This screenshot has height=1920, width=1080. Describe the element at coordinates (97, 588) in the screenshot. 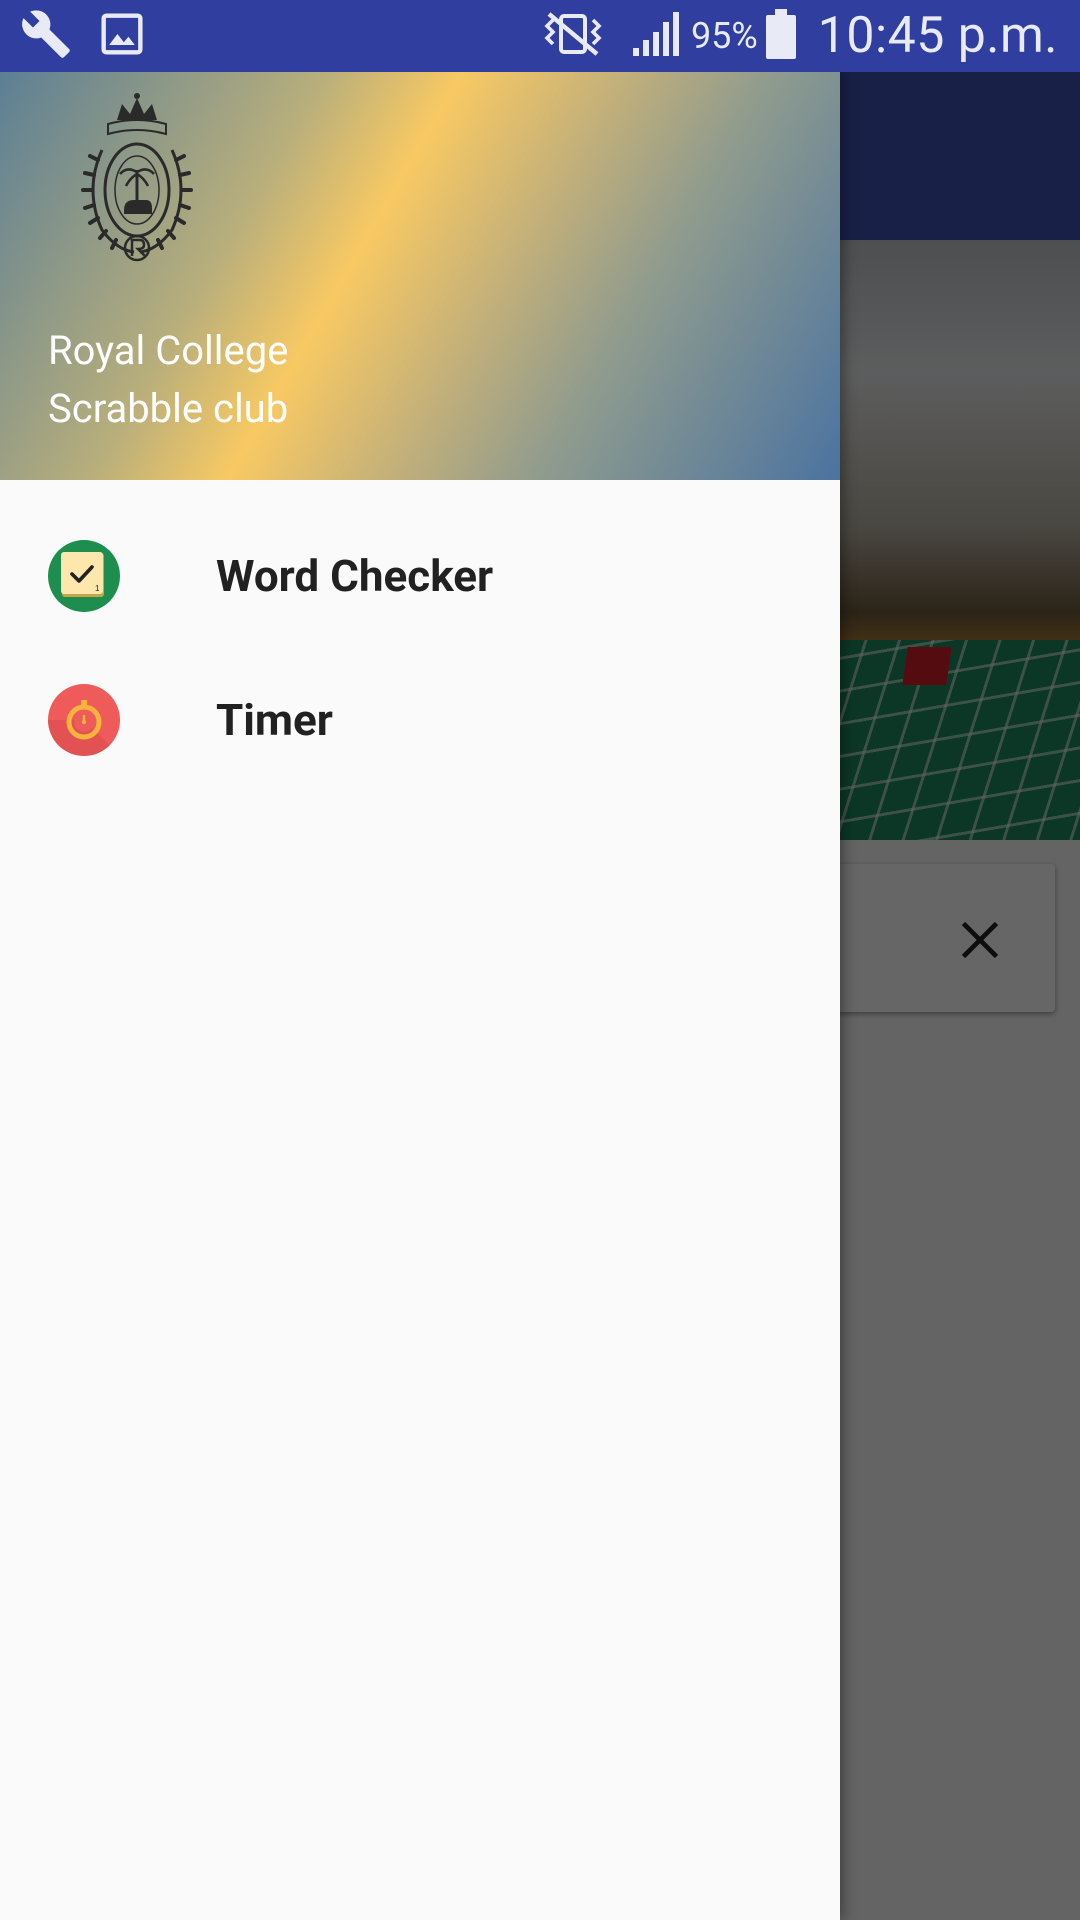

I see `svg-text: 1` at that location.